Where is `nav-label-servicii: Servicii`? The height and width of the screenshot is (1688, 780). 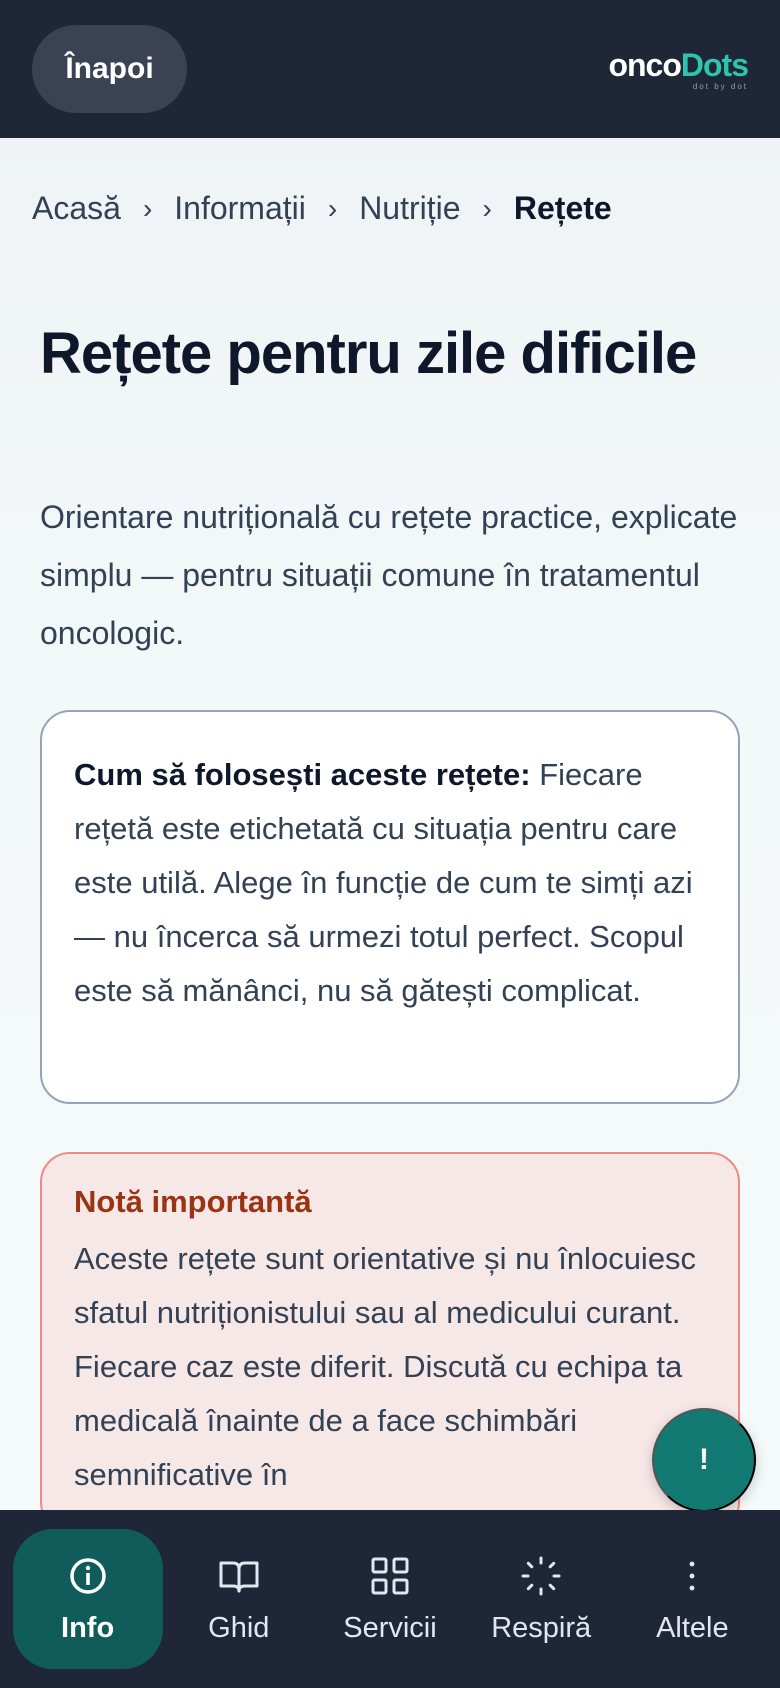
nav-label-servicii: Servicii is located at coordinates (390, 1627).